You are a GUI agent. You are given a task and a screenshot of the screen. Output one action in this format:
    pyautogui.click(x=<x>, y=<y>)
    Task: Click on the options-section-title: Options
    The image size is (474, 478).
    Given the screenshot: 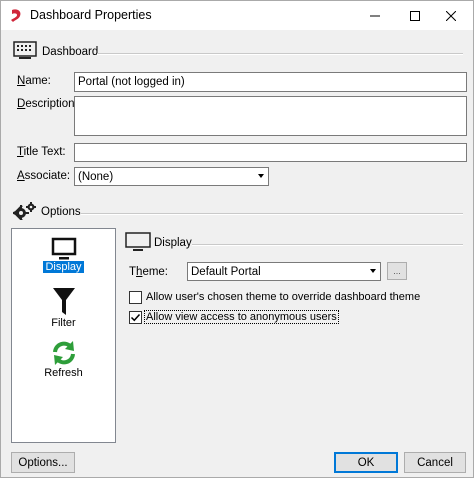 What is the action you would take?
    pyautogui.click(x=61, y=212)
    